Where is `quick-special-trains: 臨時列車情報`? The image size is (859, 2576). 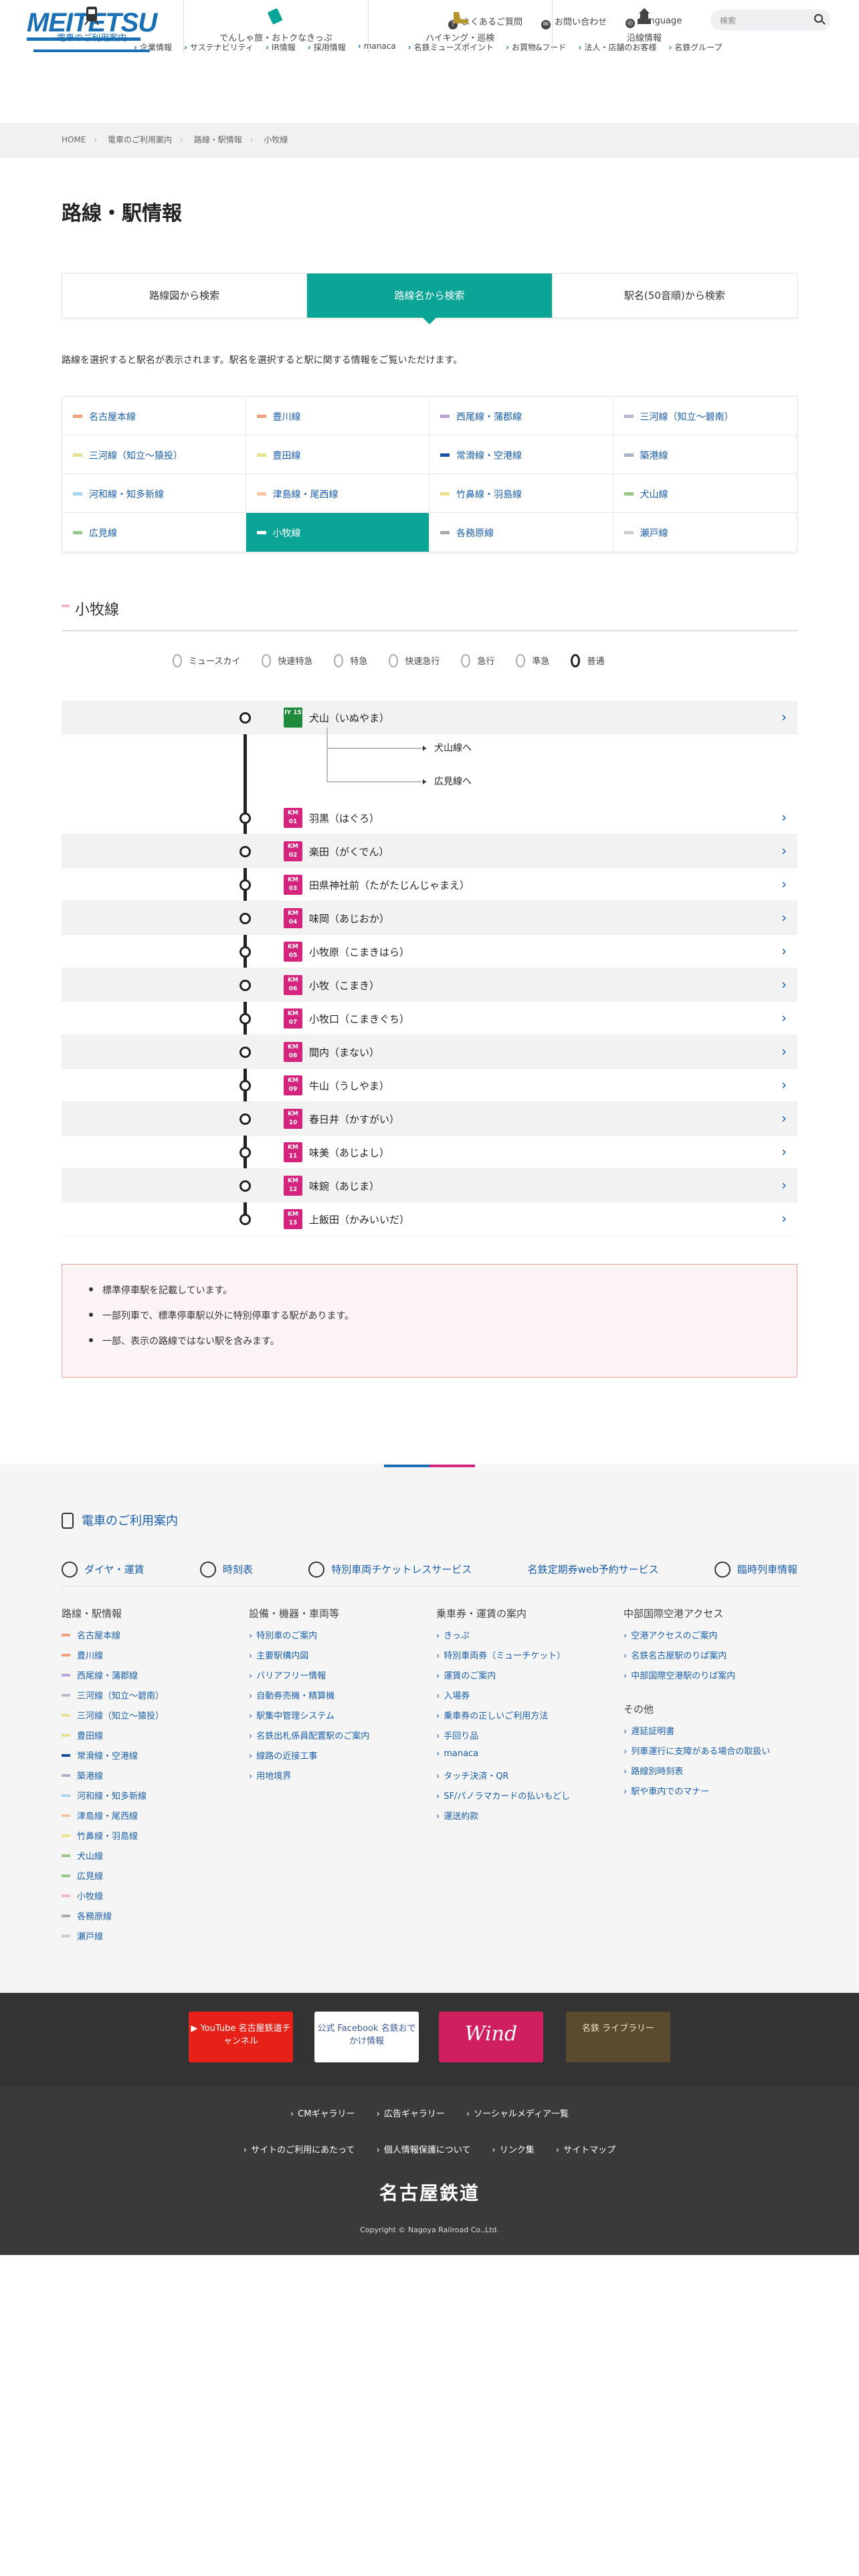
quick-special-trains: 臨時列車情報 is located at coordinates (755, 1570).